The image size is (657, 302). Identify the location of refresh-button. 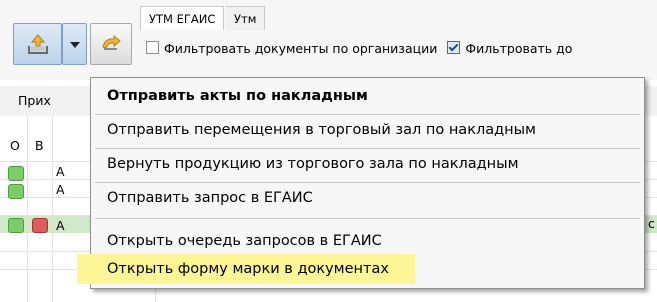
(111, 44).